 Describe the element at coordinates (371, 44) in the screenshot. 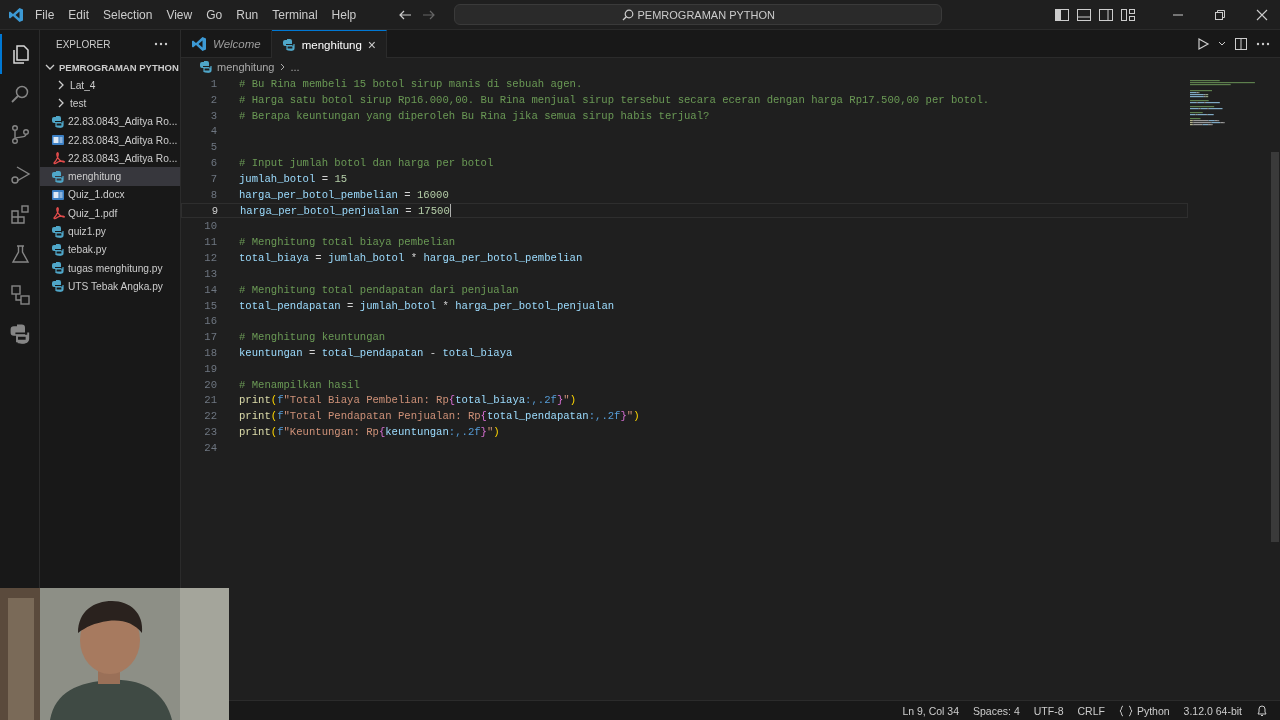

I see `close-tab-button: ×` at that location.